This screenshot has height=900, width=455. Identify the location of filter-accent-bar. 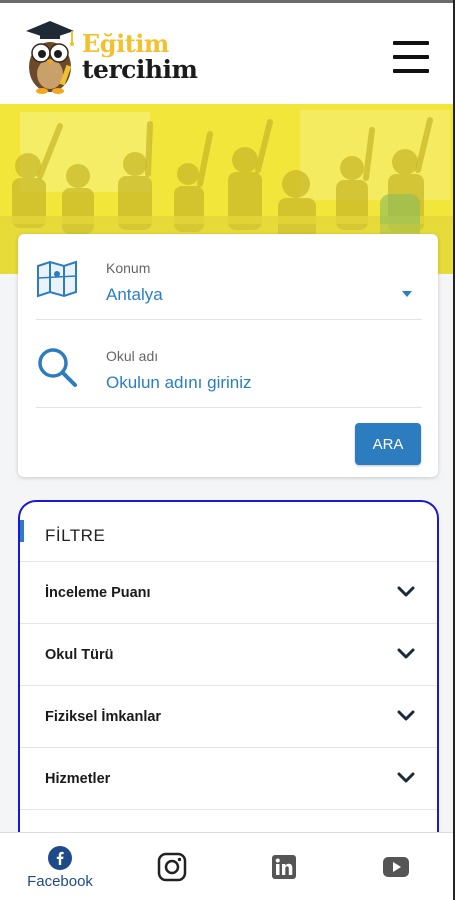
(22, 531).